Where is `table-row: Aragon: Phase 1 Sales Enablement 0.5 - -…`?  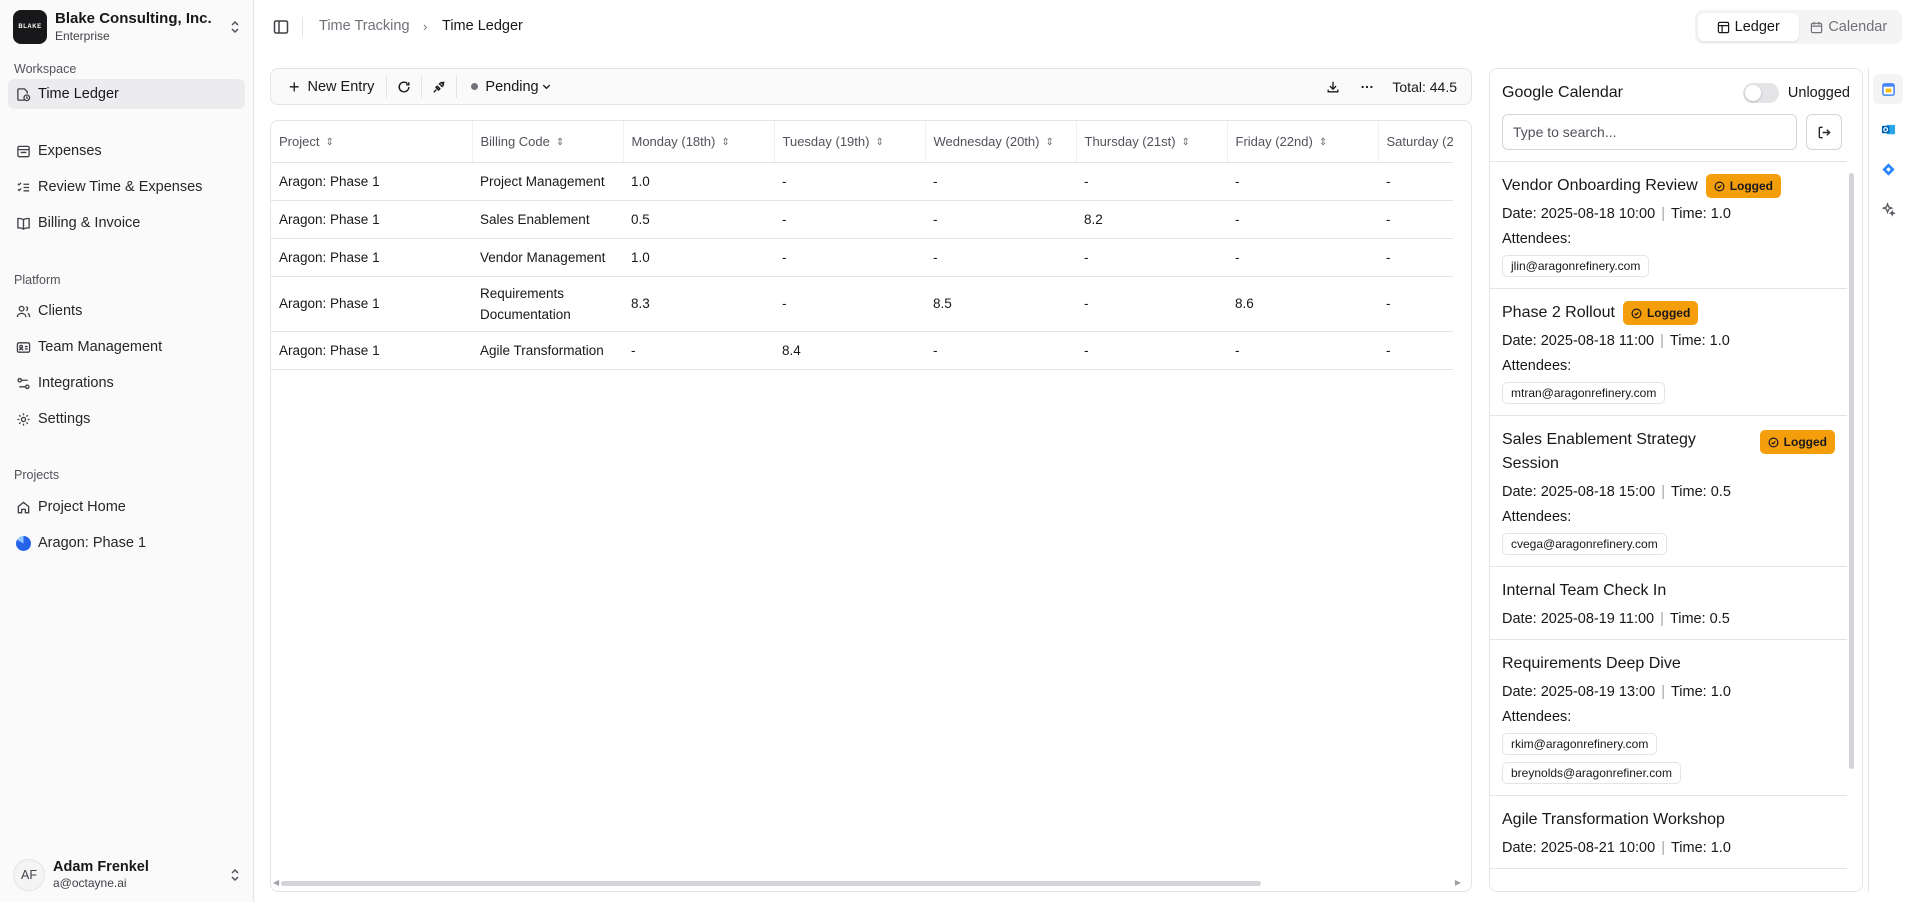 table-row: Aragon: Phase 1 Sales Enablement 0.5 - -… is located at coordinates (862, 219).